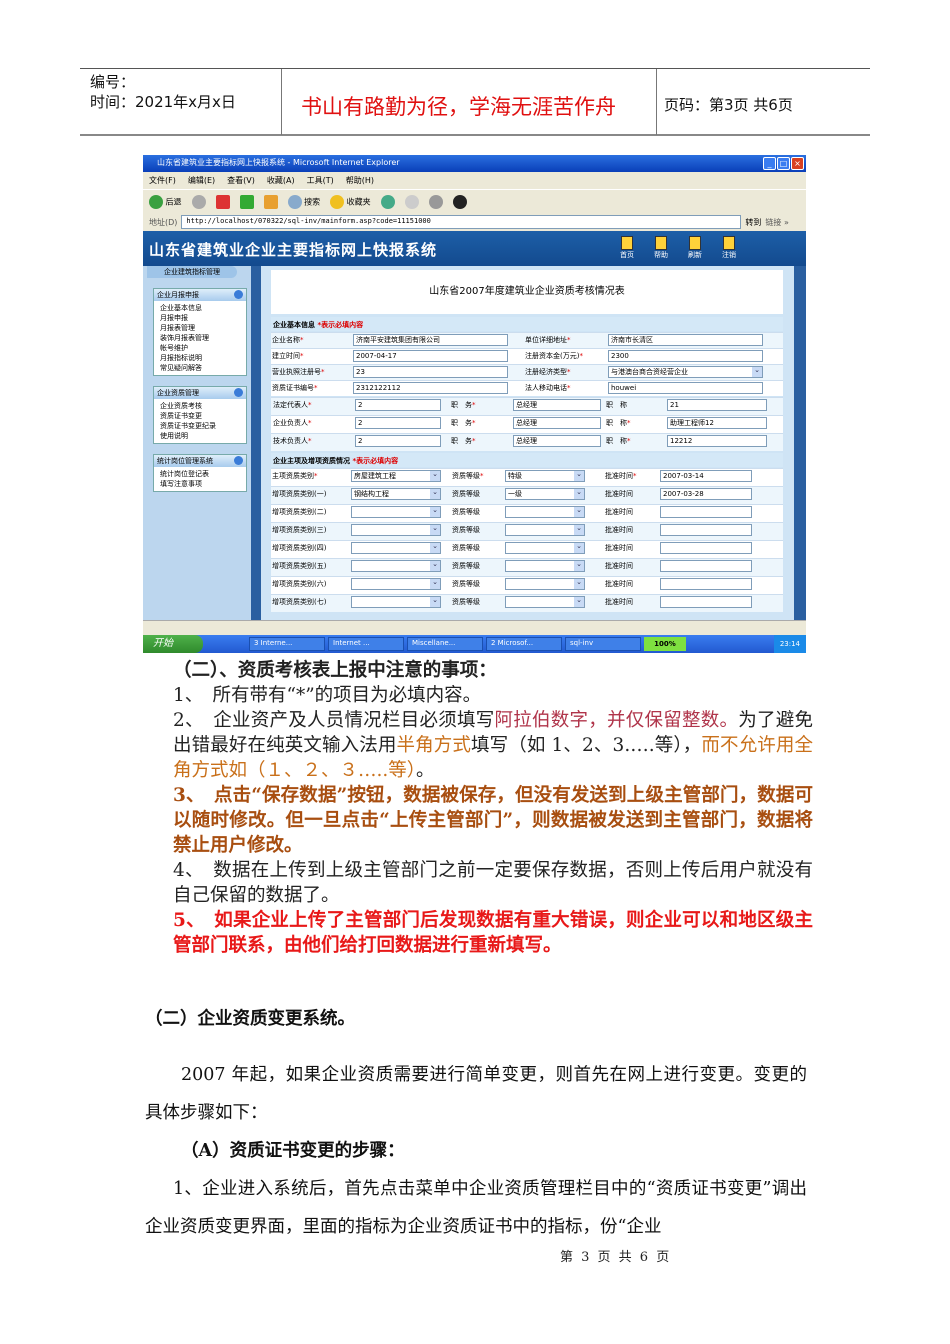 The image size is (950, 1344). I want to click on menu-item: 工具(T), so click(320, 180).